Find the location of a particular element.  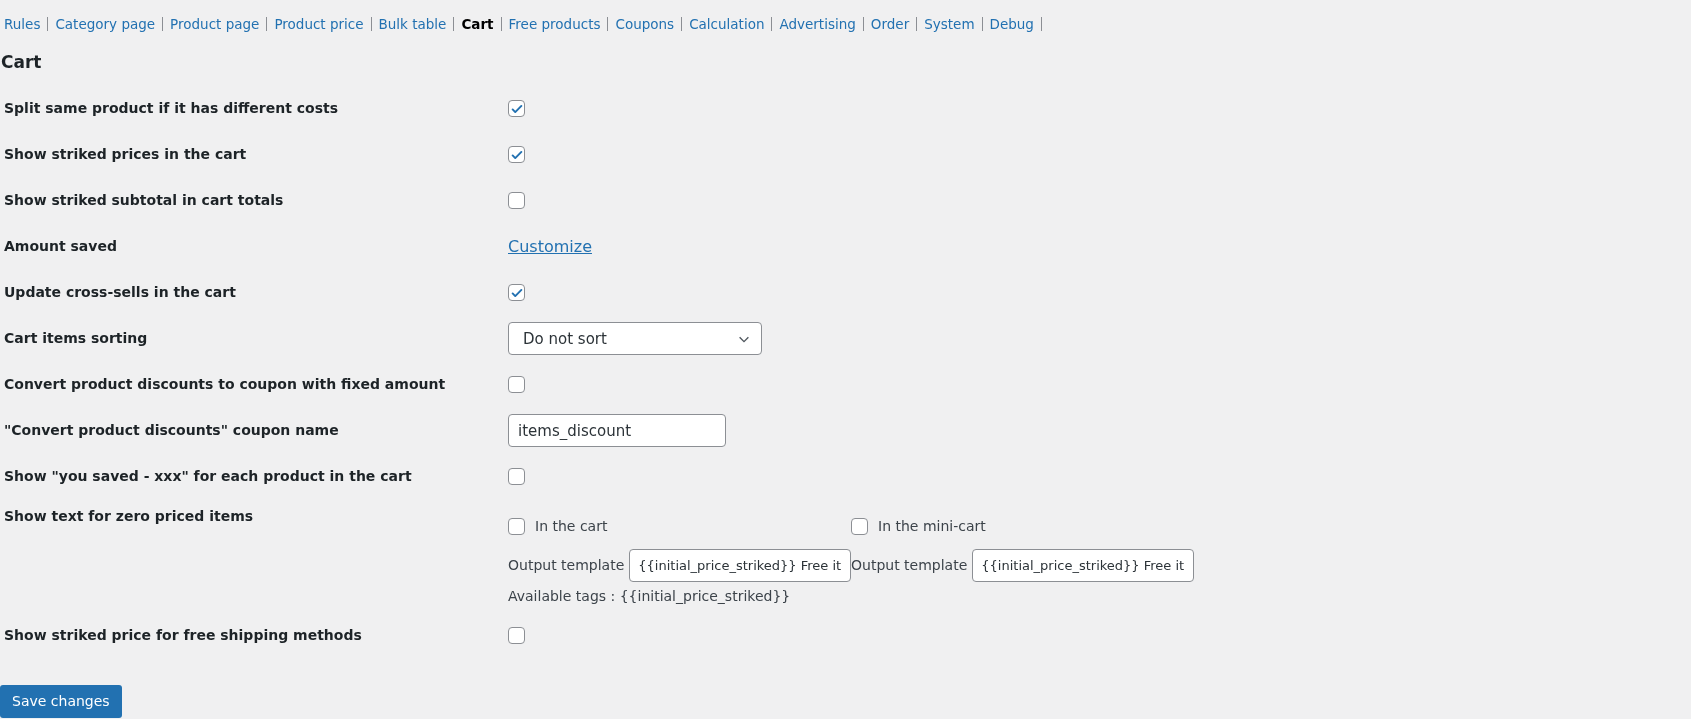

setting-label: Show striked price for free shipping methods is located at coordinates (183, 636).